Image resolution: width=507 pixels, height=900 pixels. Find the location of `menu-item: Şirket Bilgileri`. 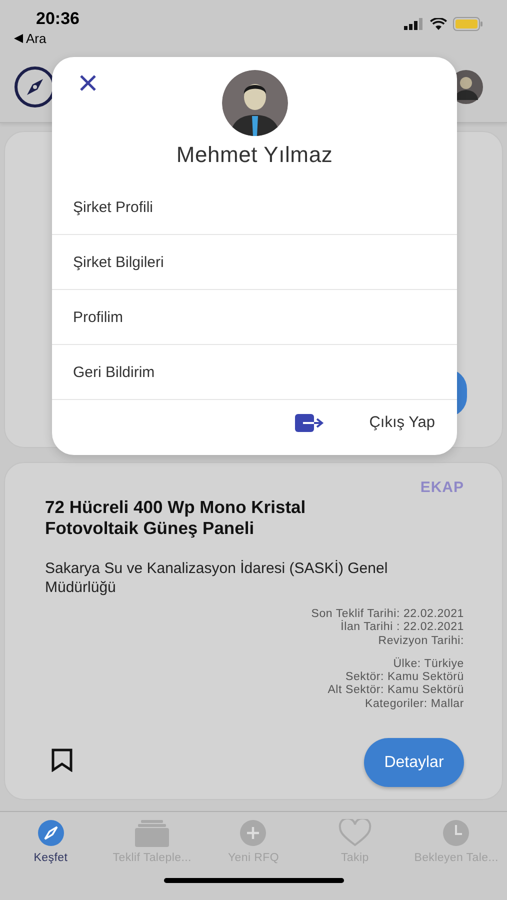

menu-item: Şirket Bilgileri is located at coordinates (254, 262).